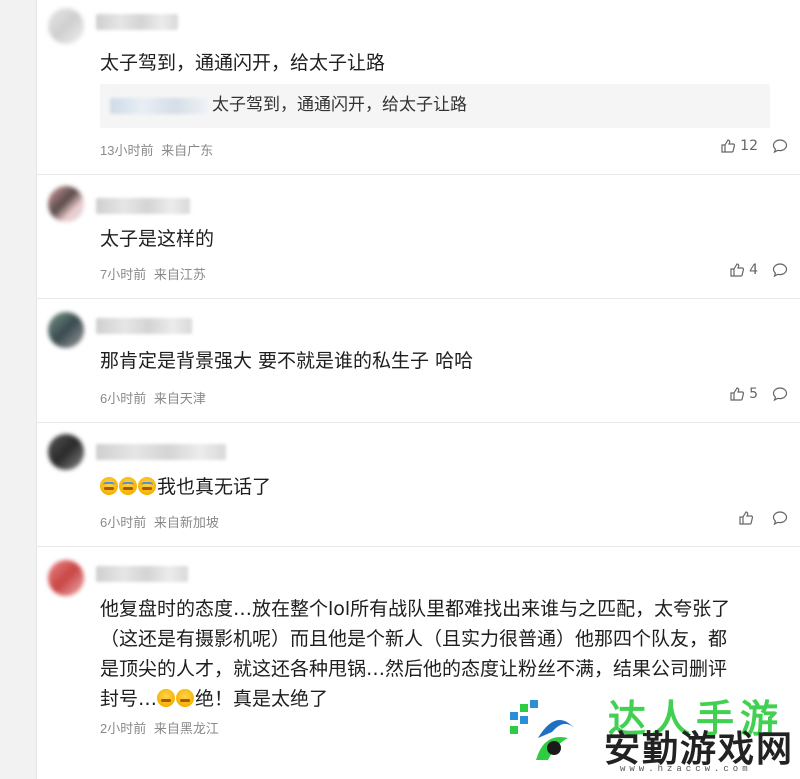 The width and height of the screenshot is (800, 779). I want to click on comment-location: 来自广东, so click(187, 150).